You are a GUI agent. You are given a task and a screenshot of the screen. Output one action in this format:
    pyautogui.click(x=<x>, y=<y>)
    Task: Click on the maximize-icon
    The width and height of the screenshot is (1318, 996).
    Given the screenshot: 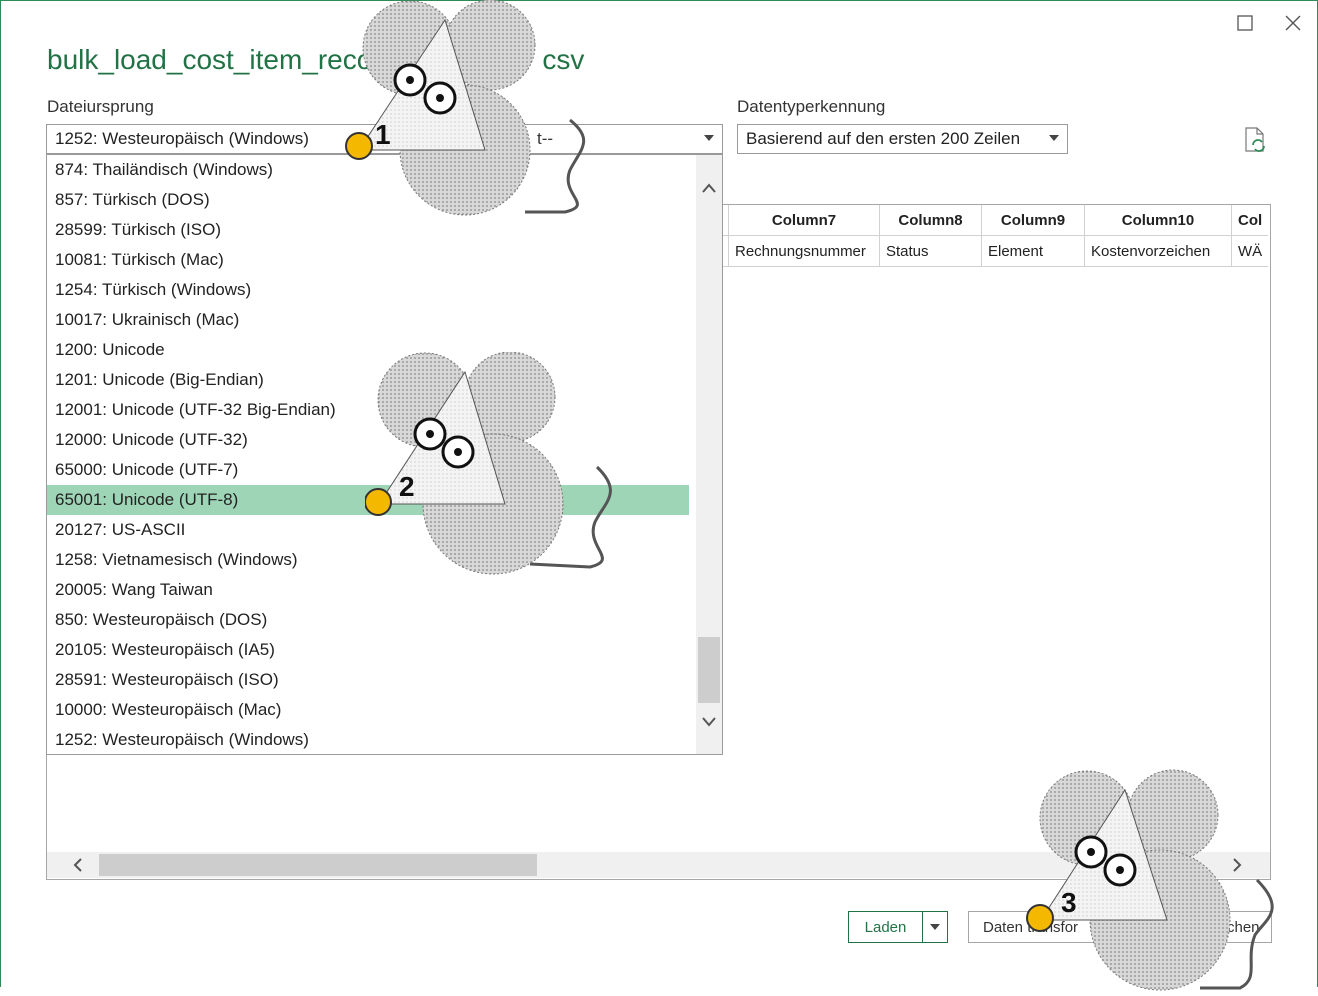 What is the action you would take?
    pyautogui.click(x=1245, y=23)
    